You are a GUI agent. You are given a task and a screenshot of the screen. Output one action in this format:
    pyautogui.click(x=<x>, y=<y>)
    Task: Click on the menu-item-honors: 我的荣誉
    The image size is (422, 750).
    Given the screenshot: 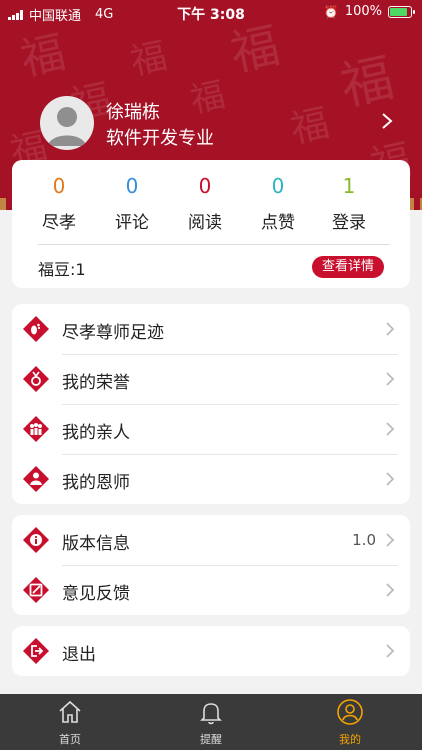 What is the action you would take?
    pyautogui.click(x=211, y=379)
    